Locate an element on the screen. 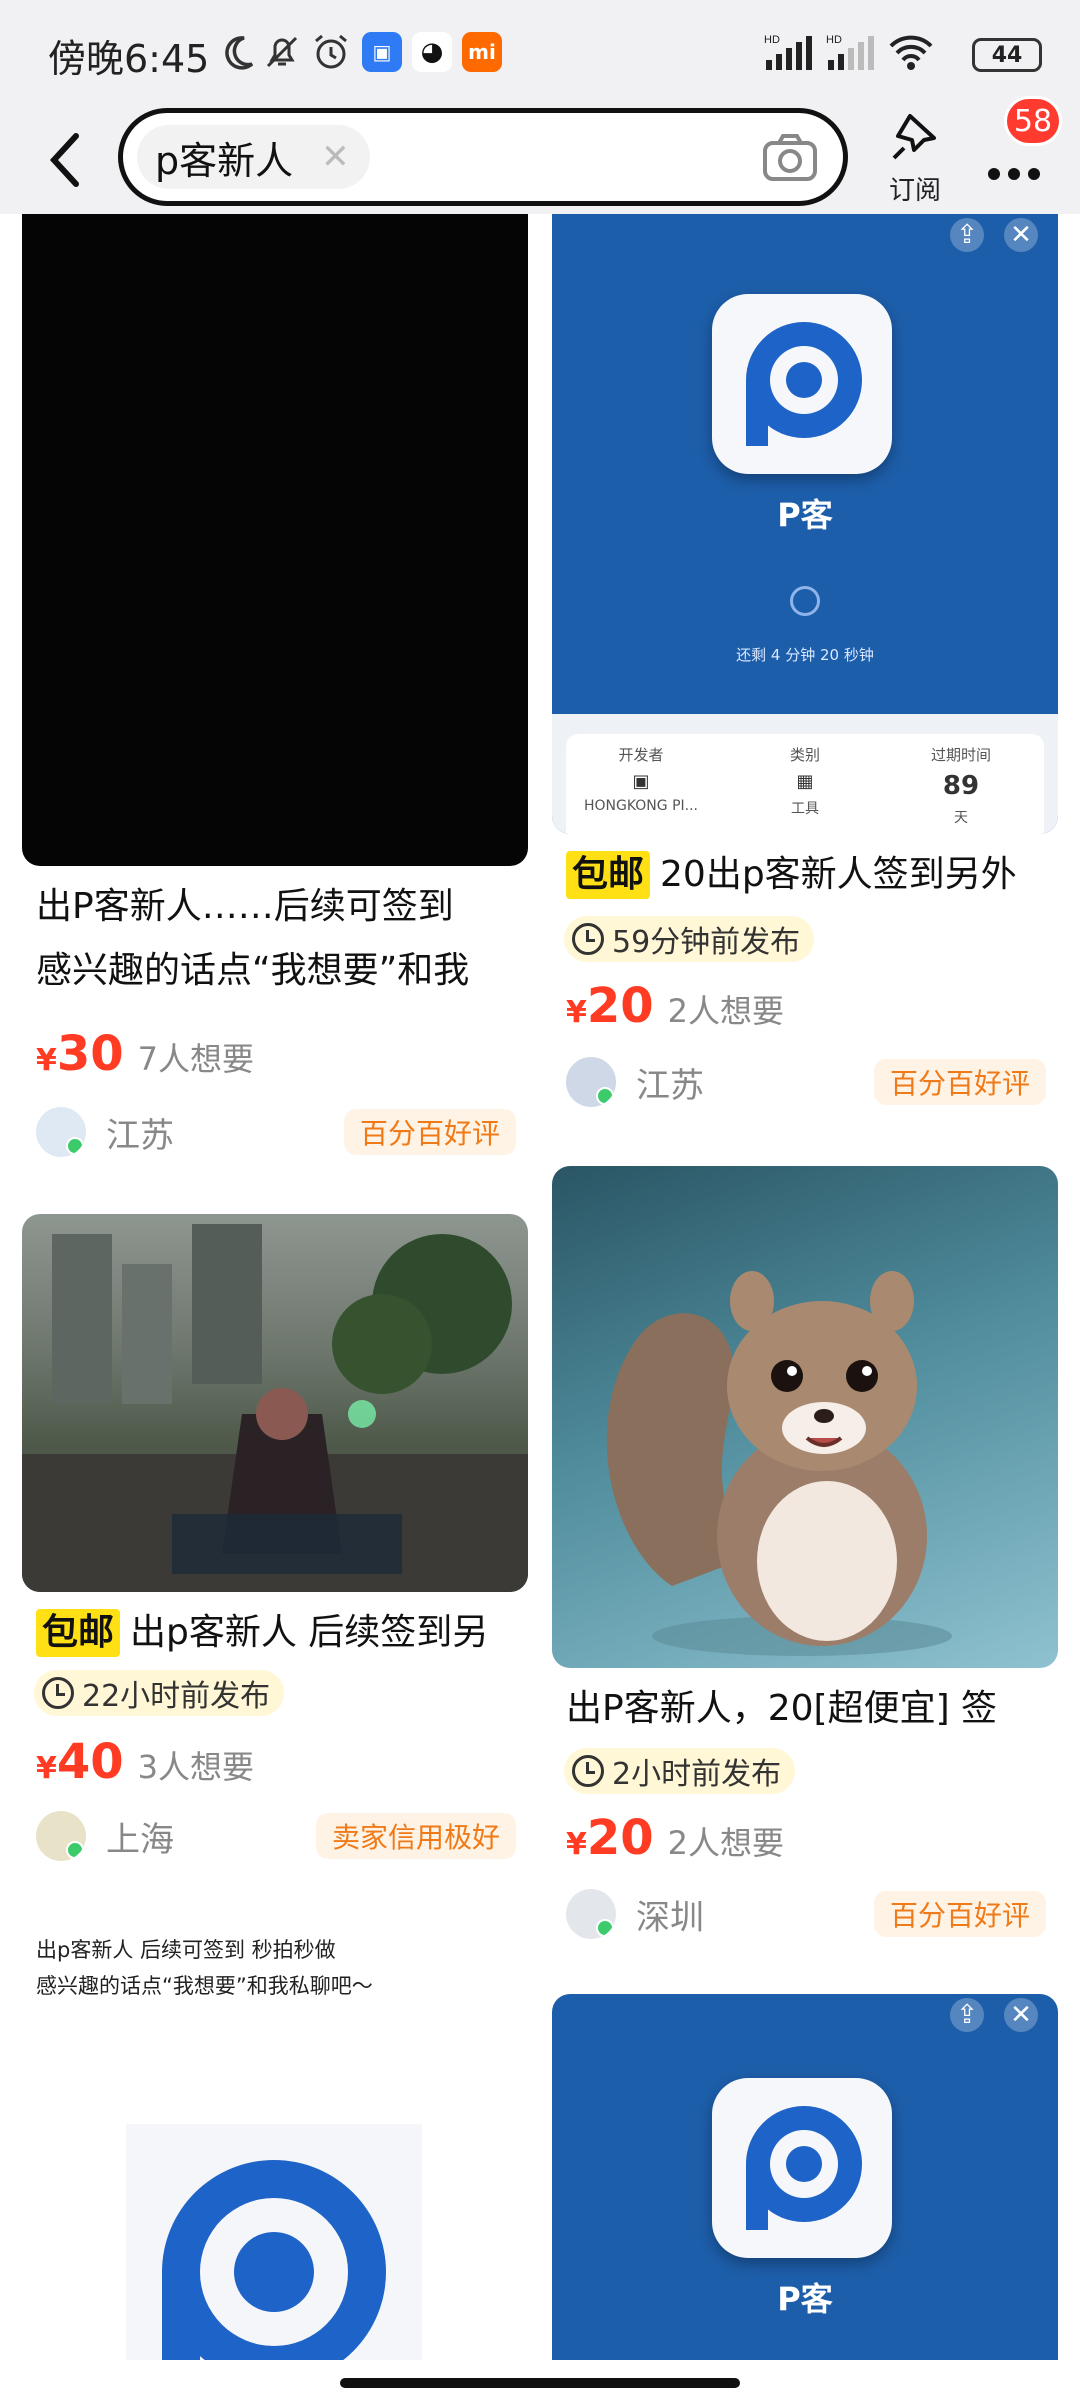  publish-time: 22小时前发布 is located at coordinates (159, 1693).